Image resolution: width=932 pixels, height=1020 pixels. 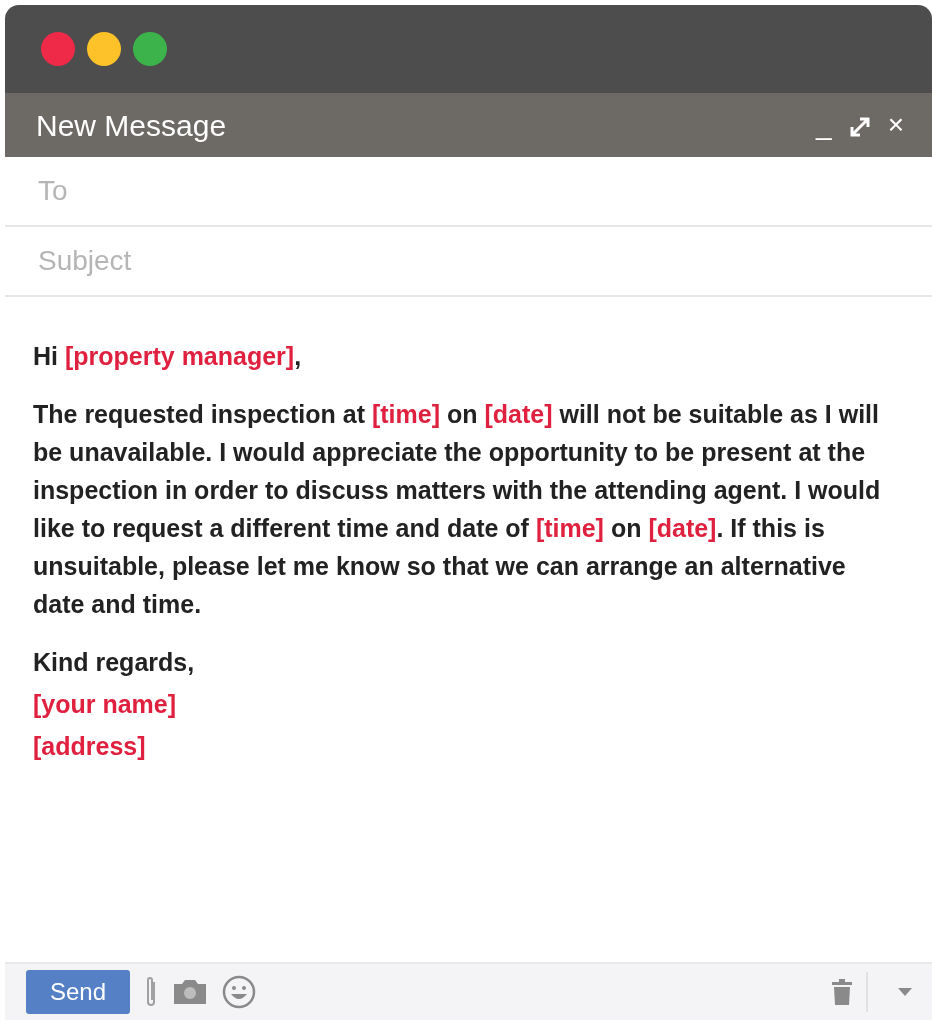 I want to click on trash-icon, so click(x=842, y=992).